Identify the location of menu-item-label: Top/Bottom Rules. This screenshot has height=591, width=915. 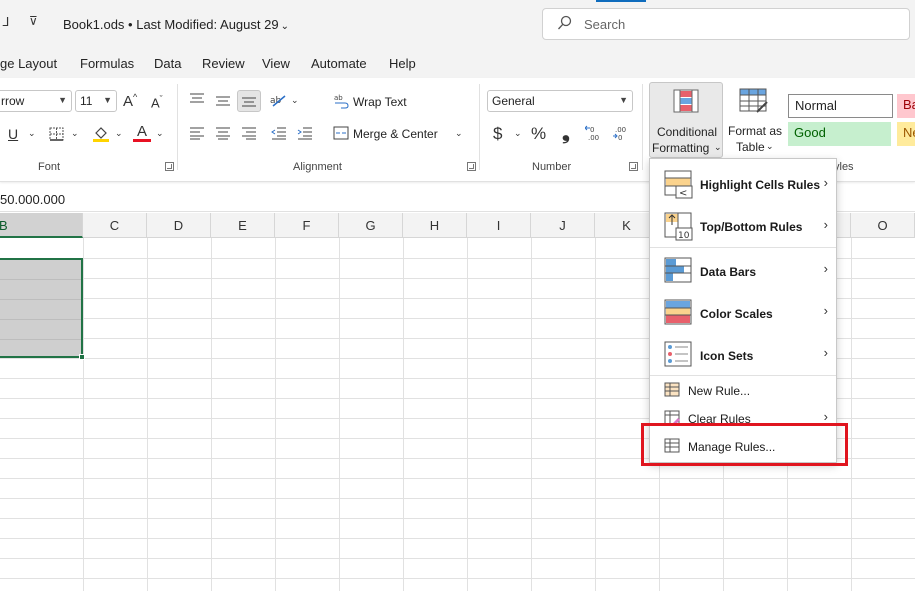
(751, 227).